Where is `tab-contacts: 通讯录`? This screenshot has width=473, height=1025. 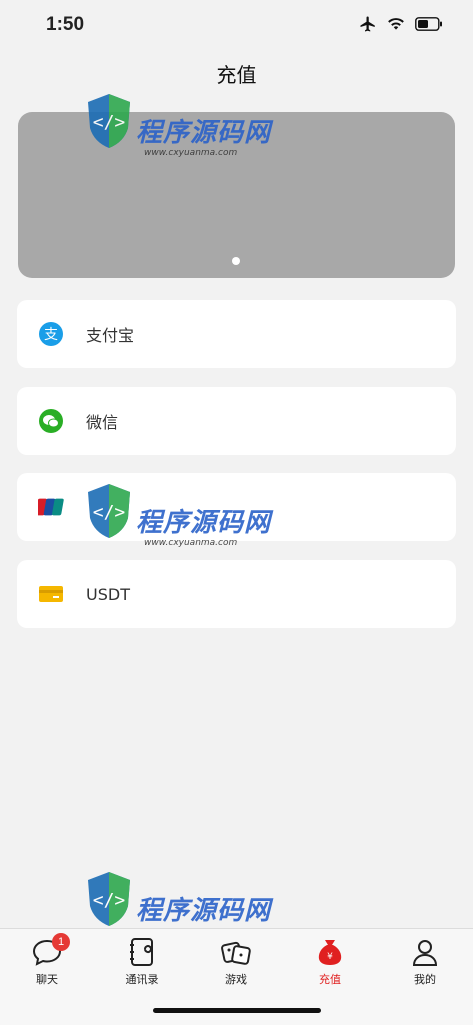
tab-contacts: 通讯录 is located at coordinates (142, 961).